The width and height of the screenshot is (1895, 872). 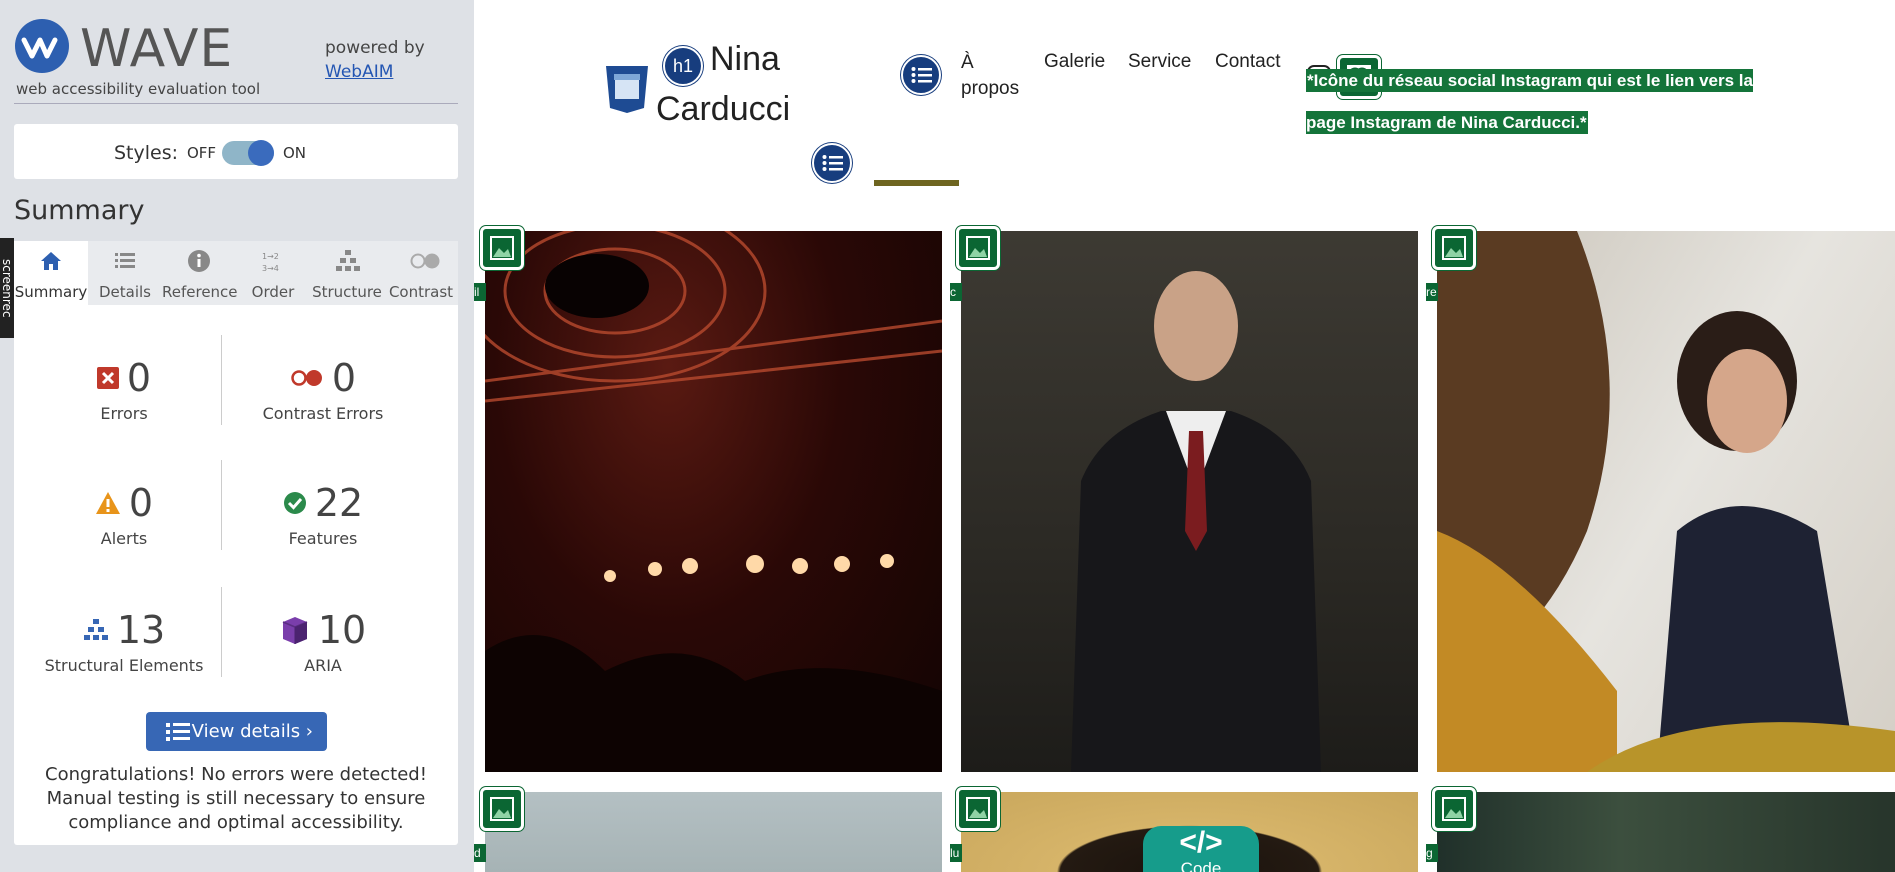 What do you see at coordinates (1432, 292) in the screenshot?
I see `alt-text-chip: re` at bounding box center [1432, 292].